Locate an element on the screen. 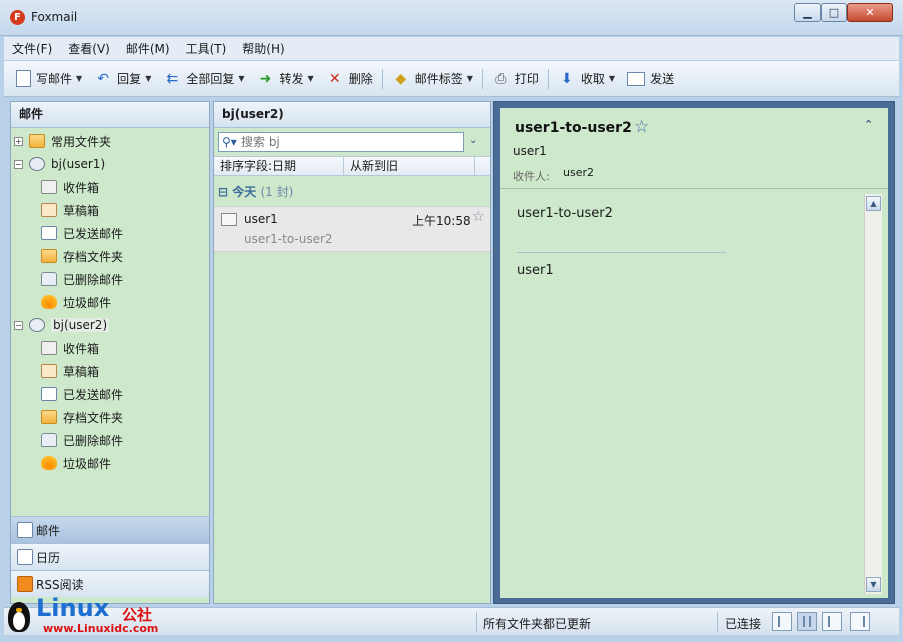  print-button: ⎙ 打印 is located at coordinates (515, 79).